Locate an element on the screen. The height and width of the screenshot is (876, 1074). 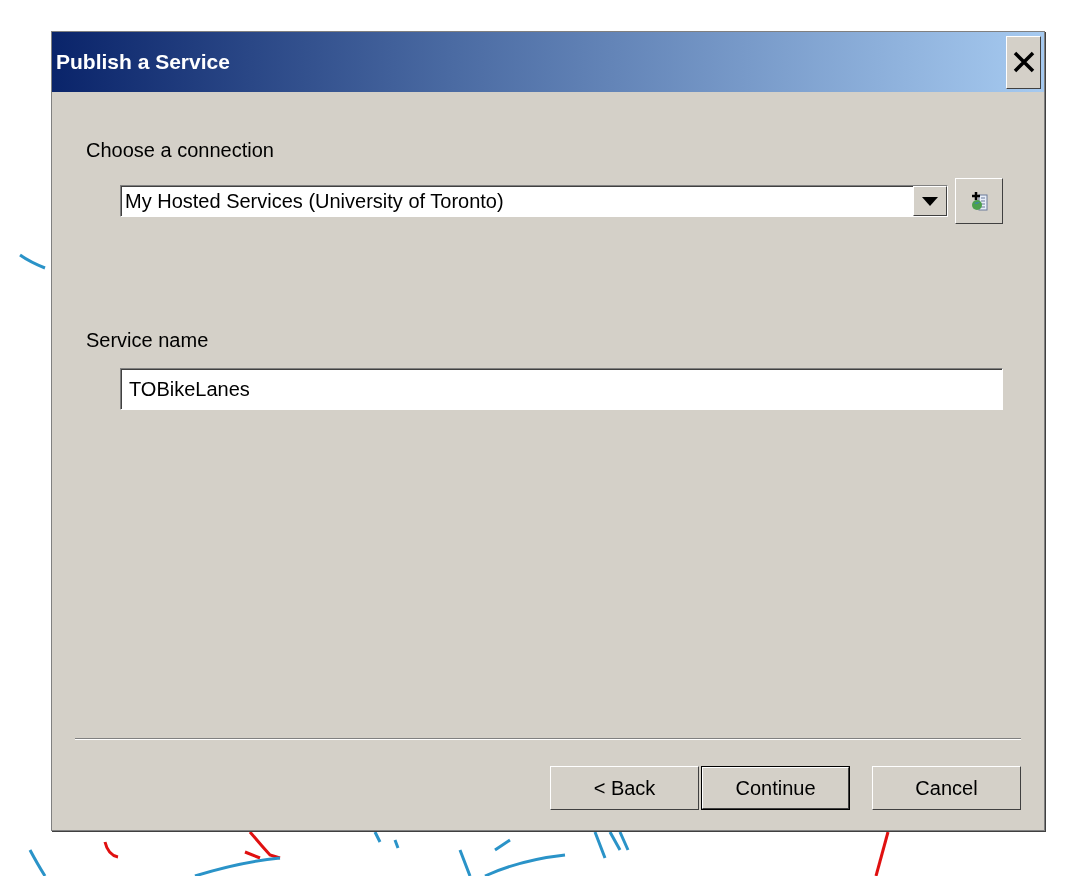
service-name-field: TOBikeLanes is located at coordinates (561, 389).